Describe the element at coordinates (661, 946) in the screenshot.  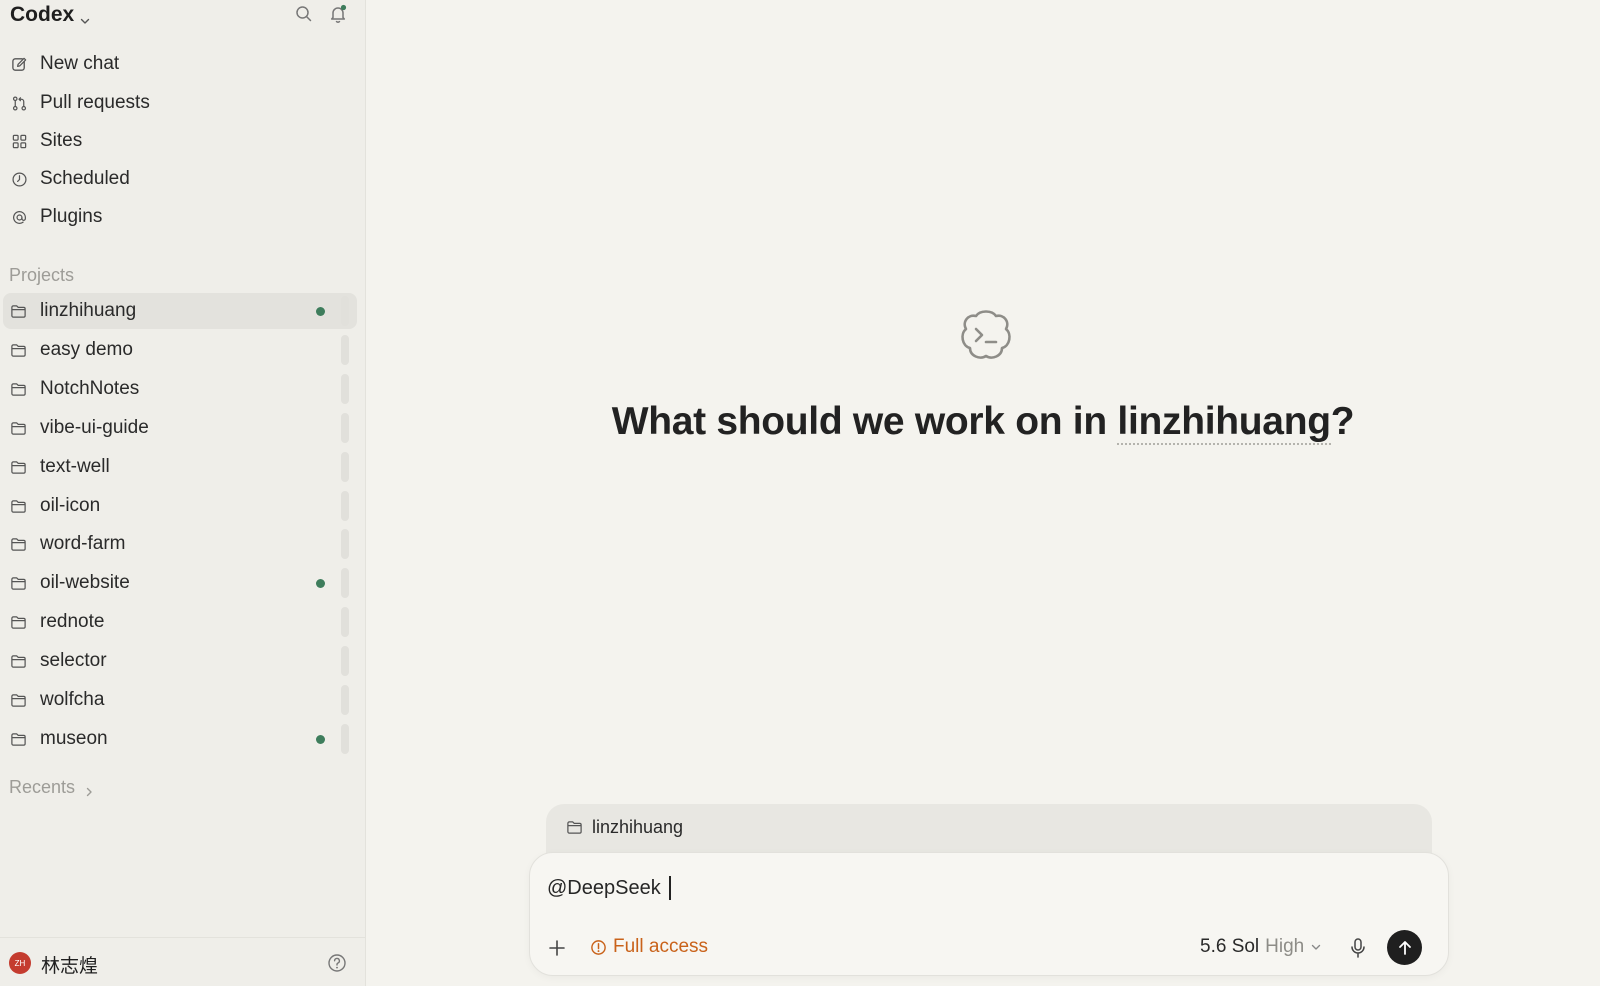
I see `access-level-label: Full access` at that location.